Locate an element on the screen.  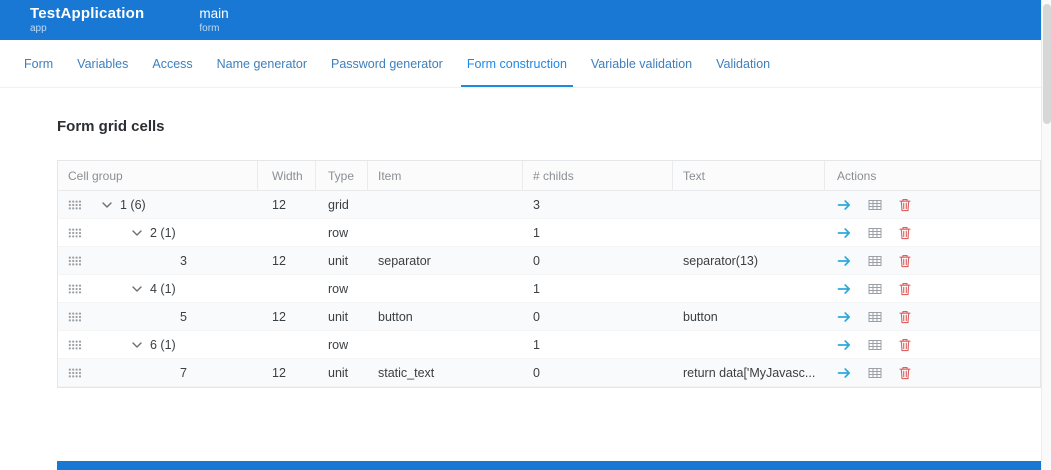
tab-label: Form is located at coordinates (39, 63).